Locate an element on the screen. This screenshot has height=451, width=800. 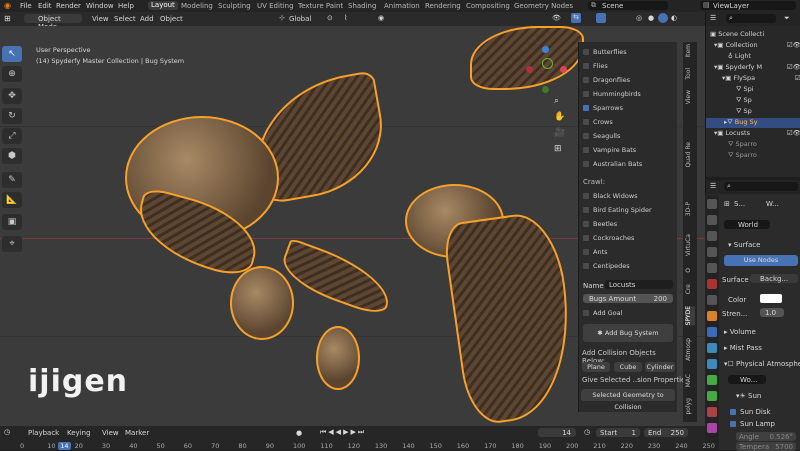
outliner-row-light: ♁ Light👁▣ is located at coordinates (753, 57).